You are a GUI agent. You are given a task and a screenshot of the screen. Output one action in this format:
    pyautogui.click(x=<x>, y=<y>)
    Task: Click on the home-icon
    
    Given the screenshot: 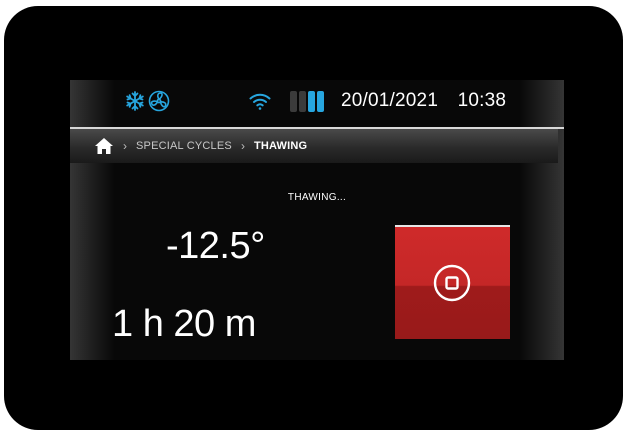 What is the action you would take?
    pyautogui.click(x=104, y=146)
    